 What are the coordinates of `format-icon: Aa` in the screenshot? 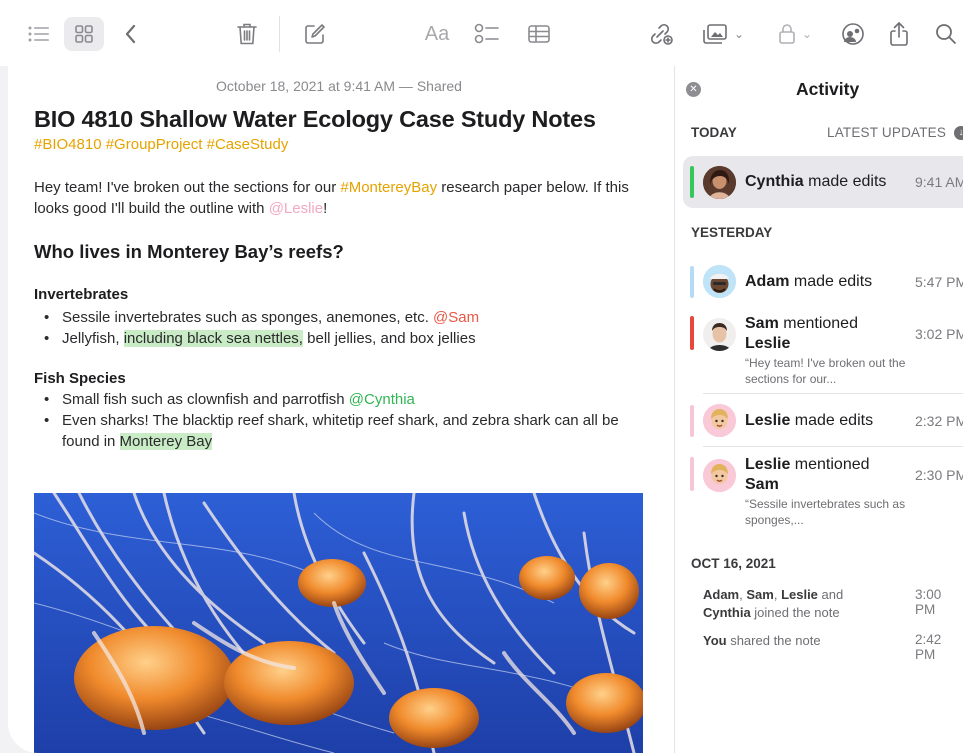 It's located at (437, 34).